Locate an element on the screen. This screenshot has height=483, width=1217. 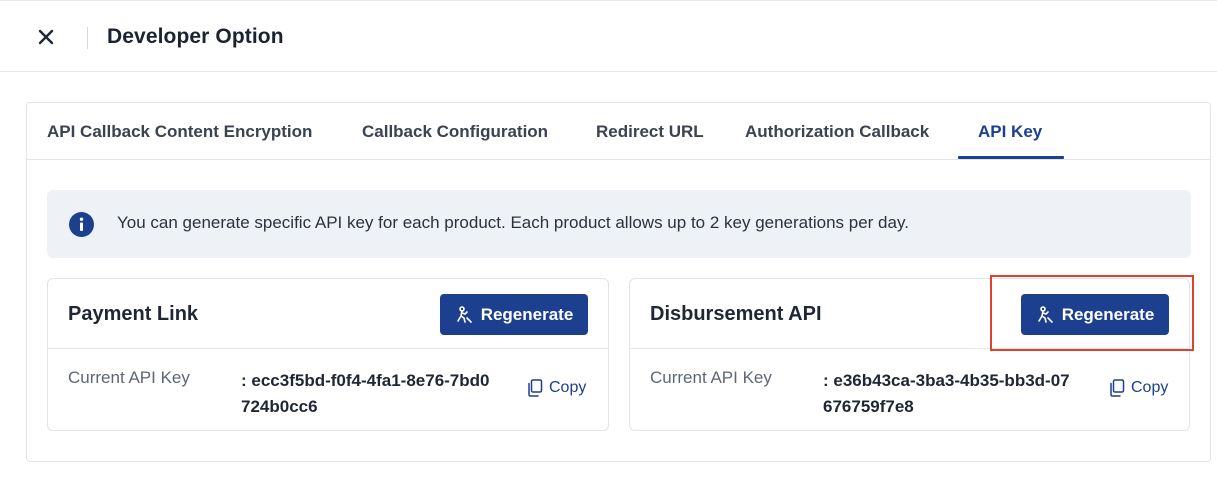
card-title: Disbursement API is located at coordinates (736, 314).